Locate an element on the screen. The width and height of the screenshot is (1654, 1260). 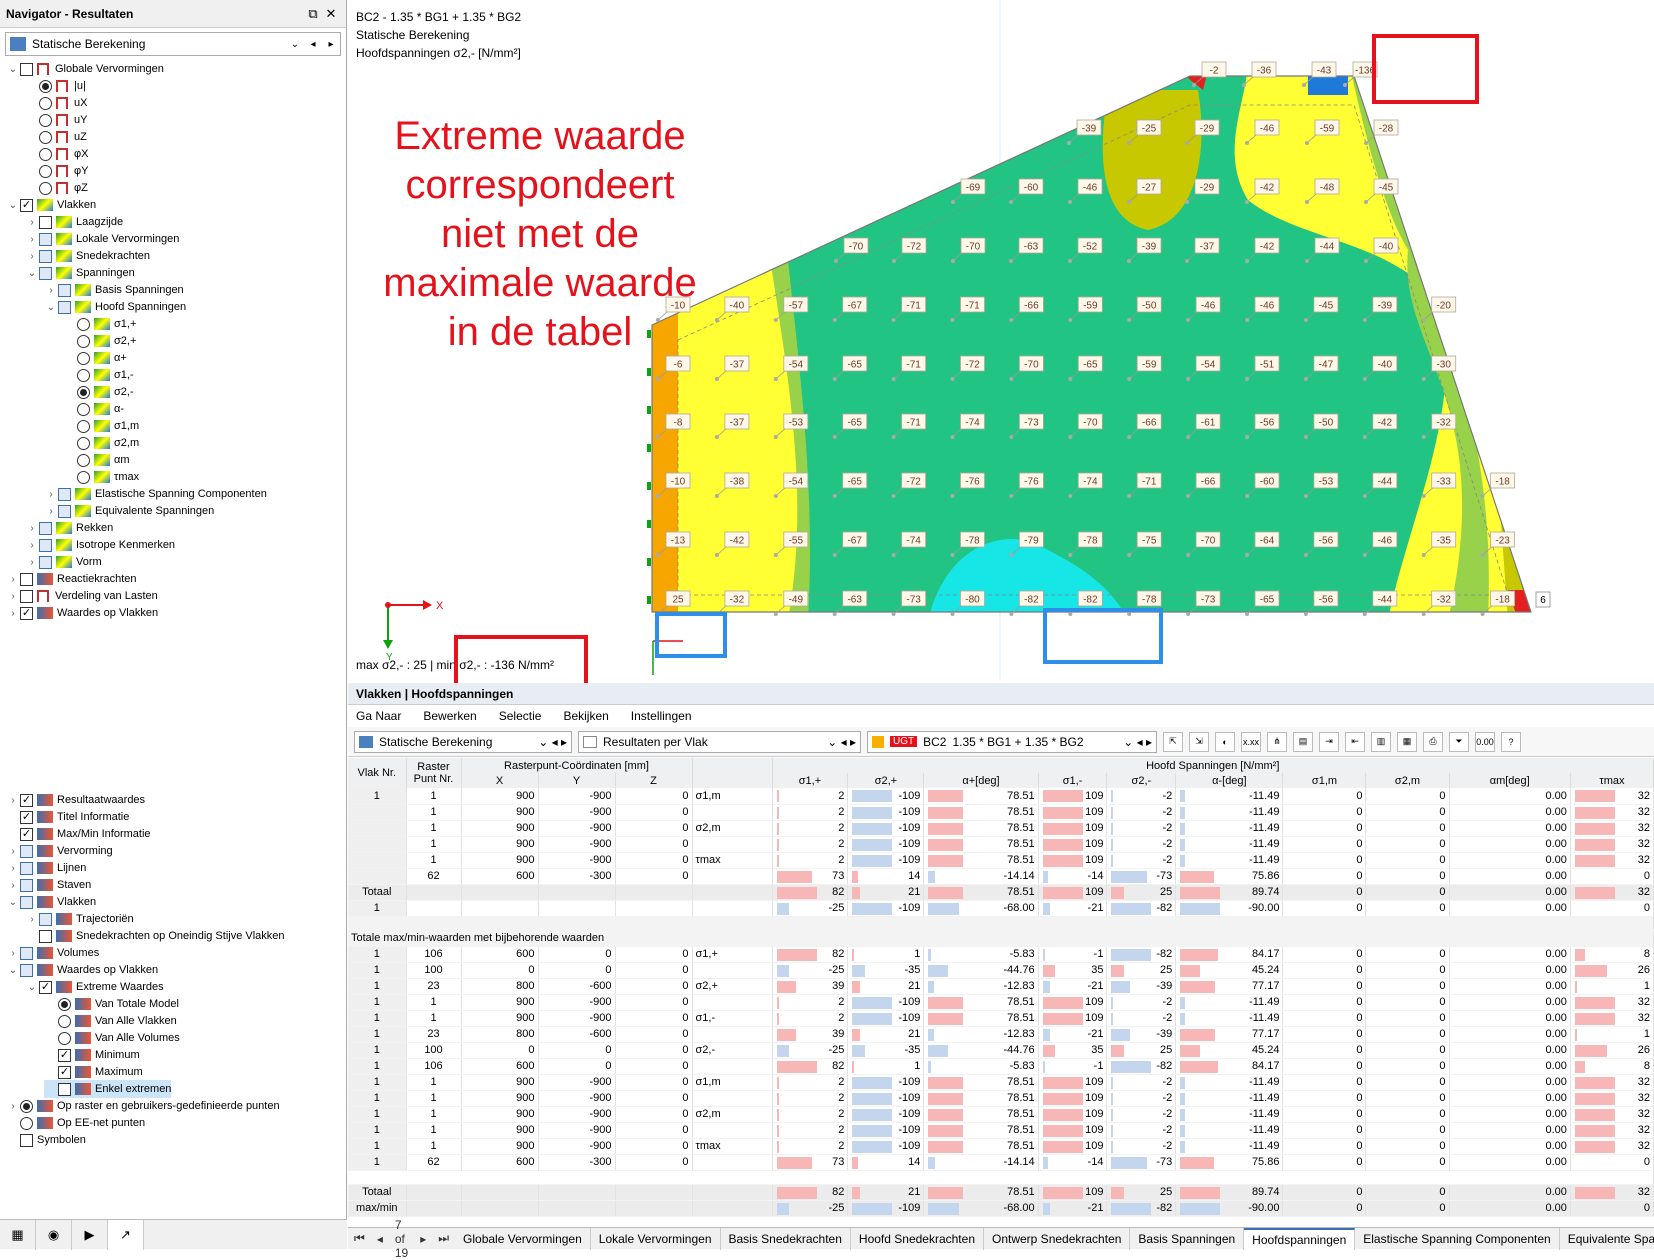
chevron-down-icon: ⌄ ◂ ▸ is located at coordinates (552, 742).